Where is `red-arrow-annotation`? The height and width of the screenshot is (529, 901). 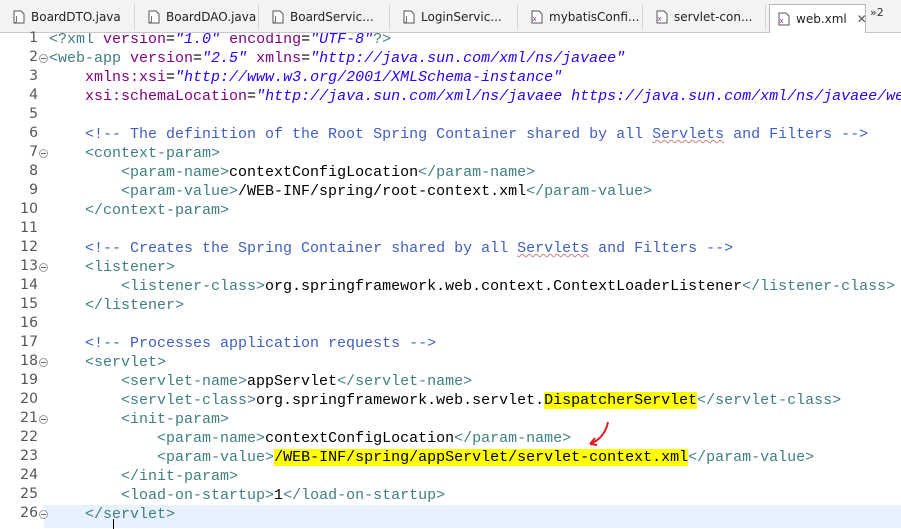 red-arrow-annotation is located at coordinates (599, 433).